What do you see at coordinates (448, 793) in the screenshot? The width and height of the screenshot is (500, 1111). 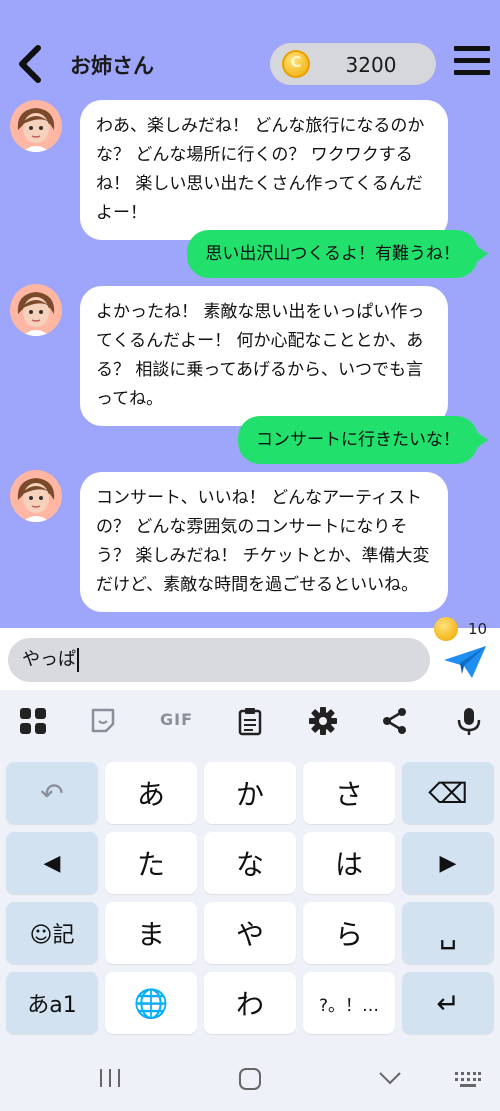 I see `backspace-key: ⌫` at bounding box center [448, 793].